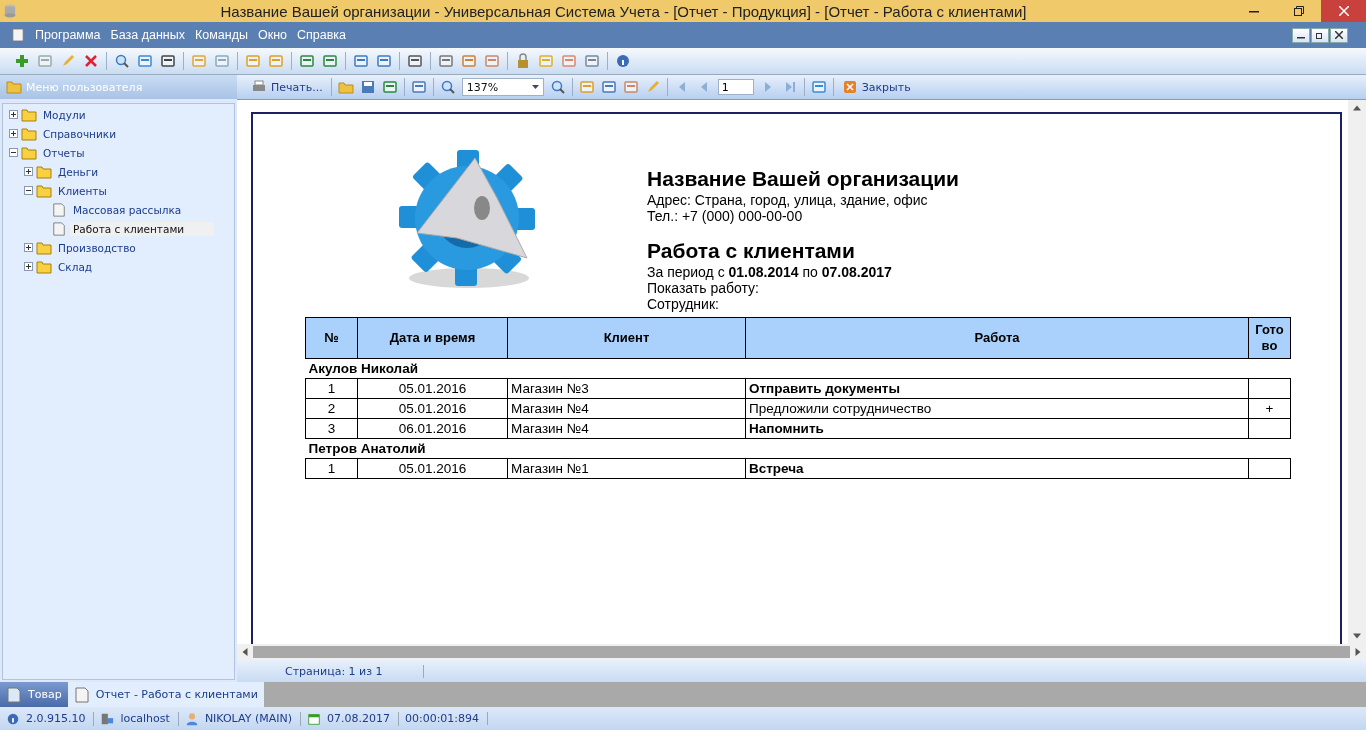 This screenshot has height=730, width=1366. I want to click on version-text: 2.0.915.10, so click(56, 718).